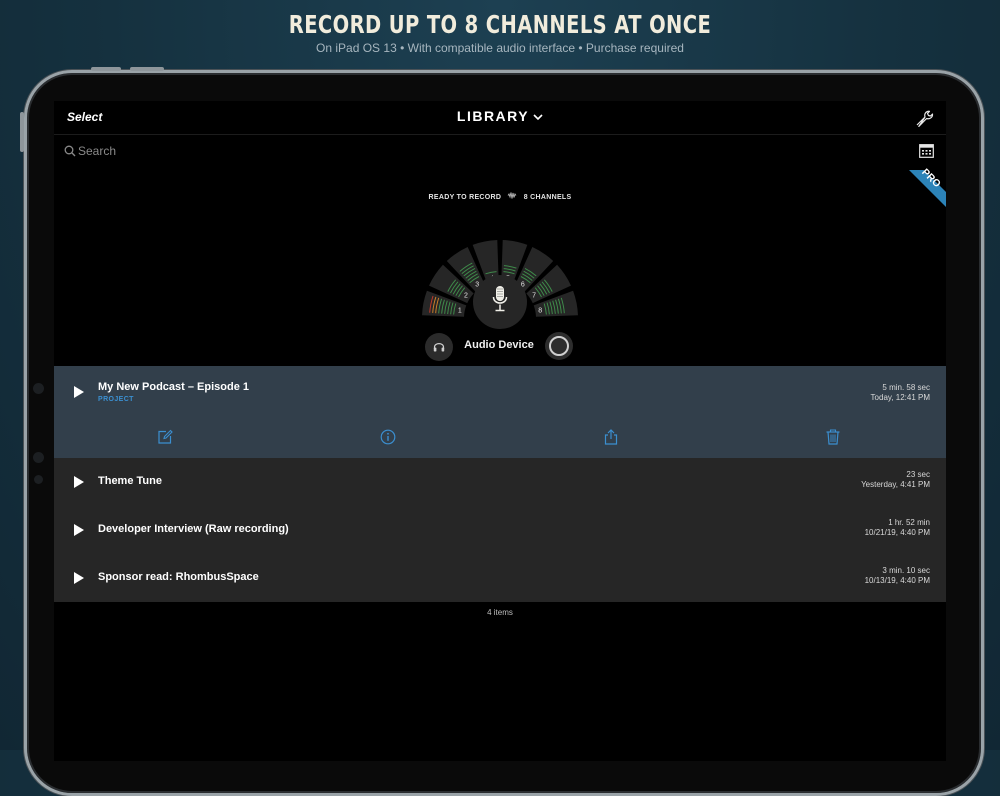 This screenshot has width=1000, height=796. I want to click on recording-duration: 3 min. 10 sec, so click(906, 570).